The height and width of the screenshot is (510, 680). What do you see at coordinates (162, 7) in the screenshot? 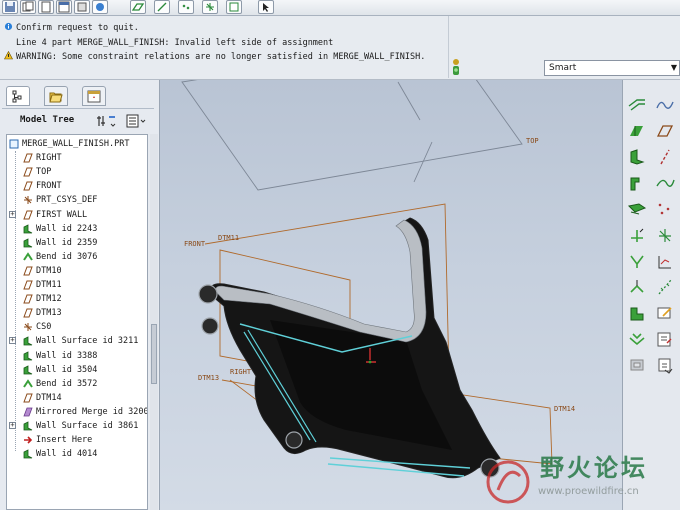
I see `axis-display-icon` at bounding box center [162, 7].